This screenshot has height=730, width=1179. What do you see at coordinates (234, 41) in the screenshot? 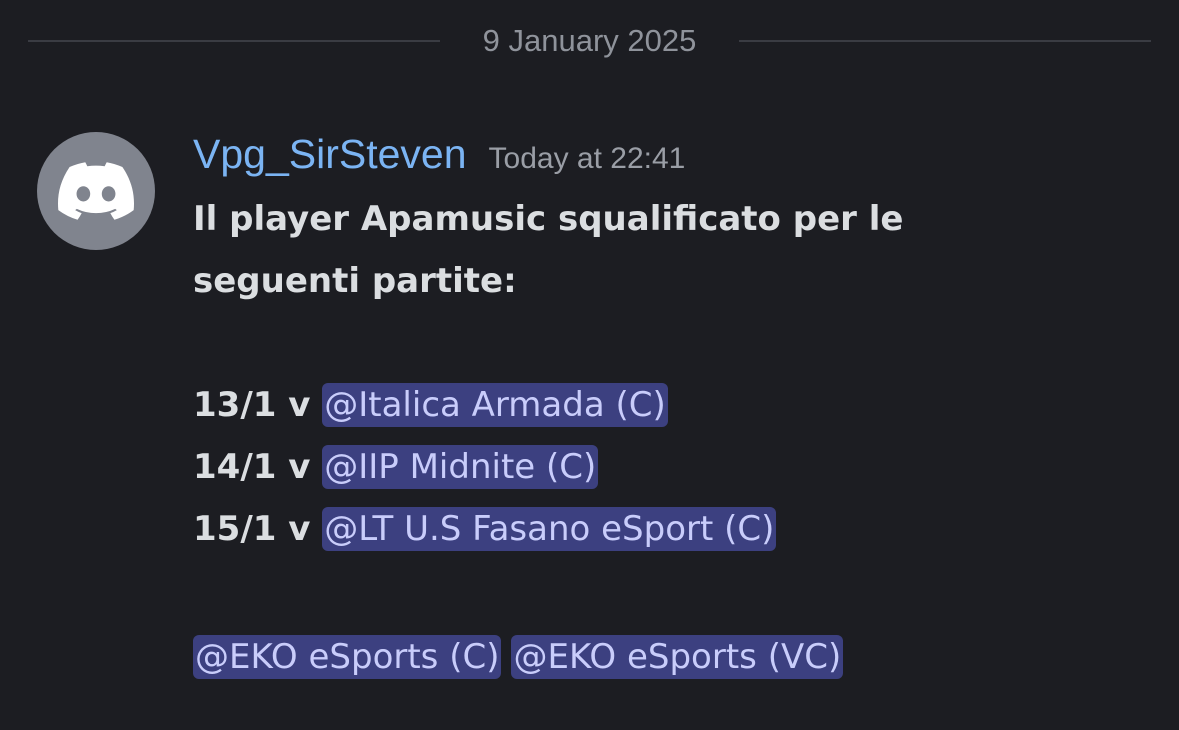
I see `divider-line-left` at bounding box center [234, 41].